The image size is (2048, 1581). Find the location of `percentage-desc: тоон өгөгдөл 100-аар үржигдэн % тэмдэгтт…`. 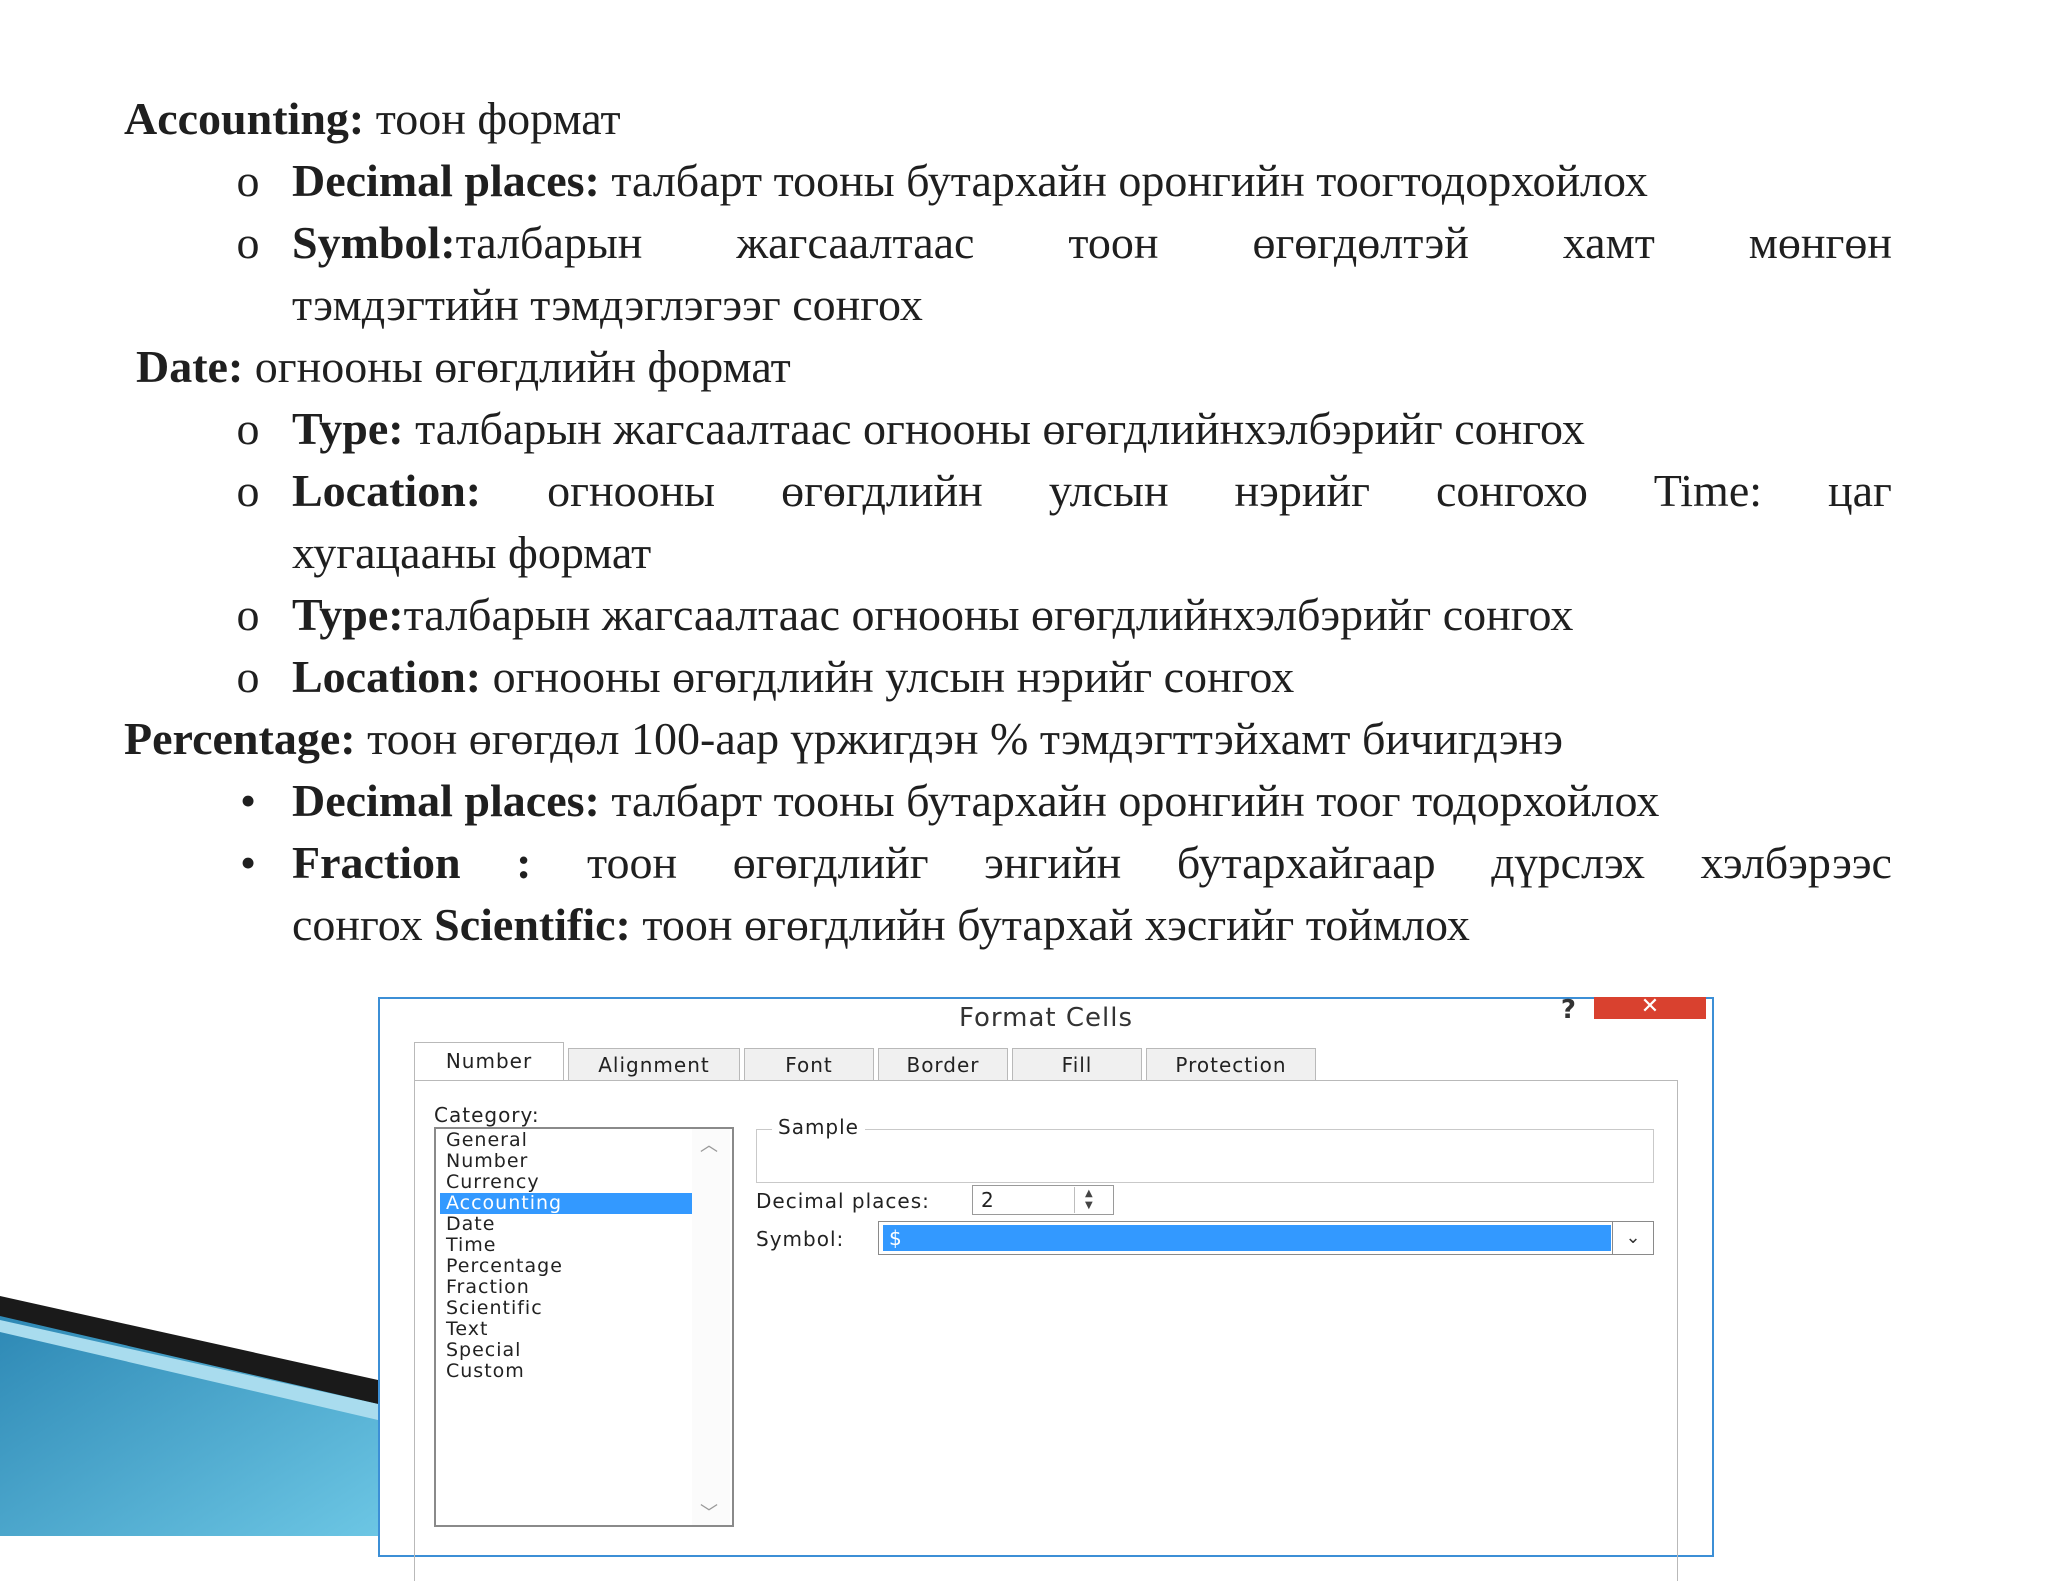

percentage-desc: тоон өгөгдөл 100-аар үржигдэн % тэмдэгтт… is located at coordinates (965, 738).